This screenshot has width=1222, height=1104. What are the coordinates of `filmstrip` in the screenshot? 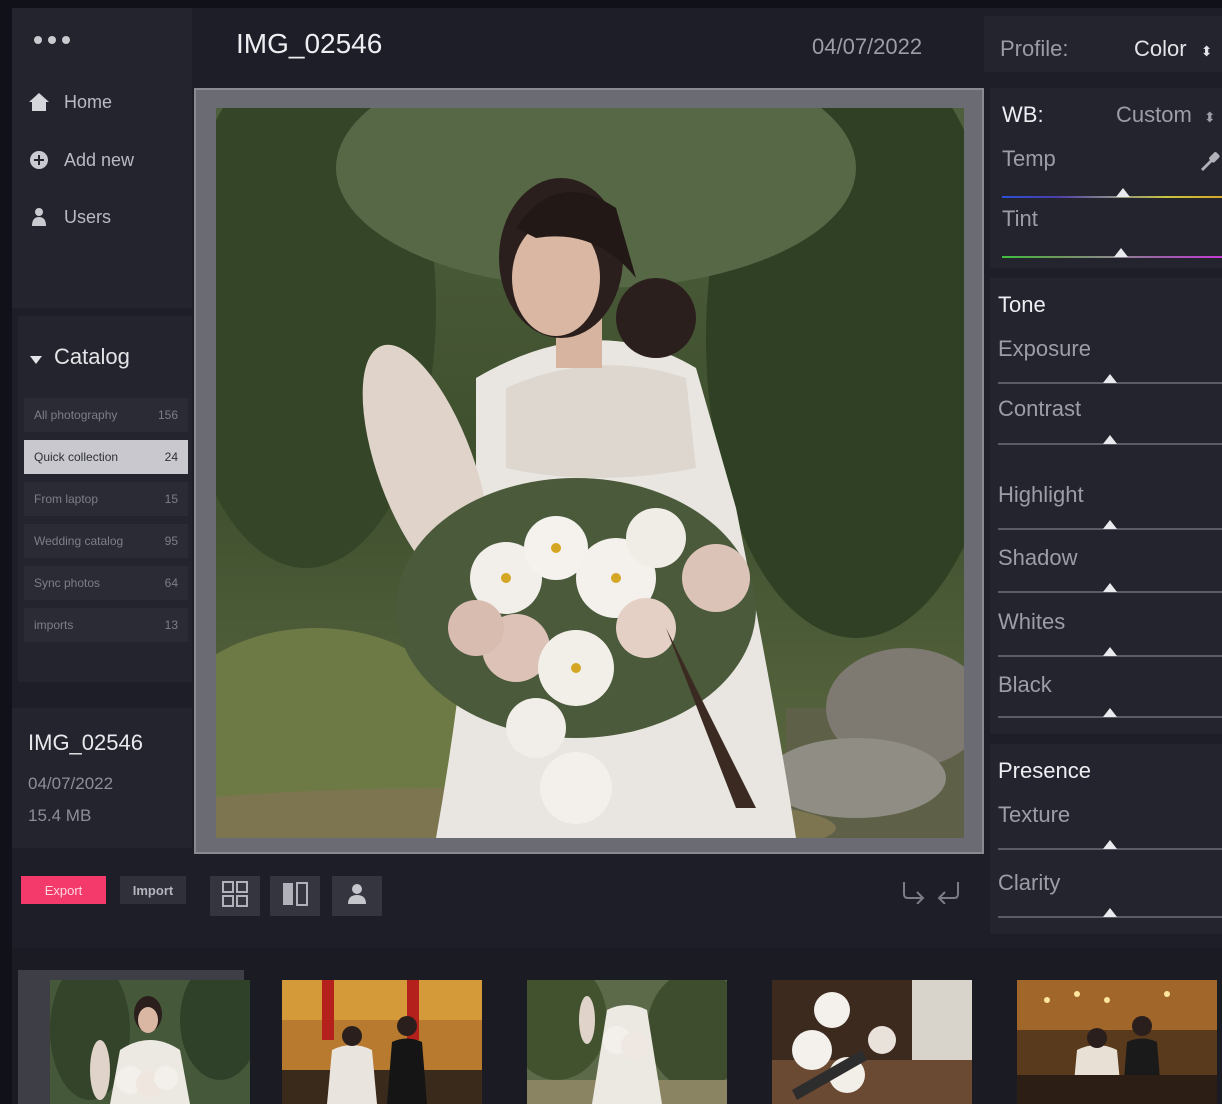 It's located at (617, 1026).